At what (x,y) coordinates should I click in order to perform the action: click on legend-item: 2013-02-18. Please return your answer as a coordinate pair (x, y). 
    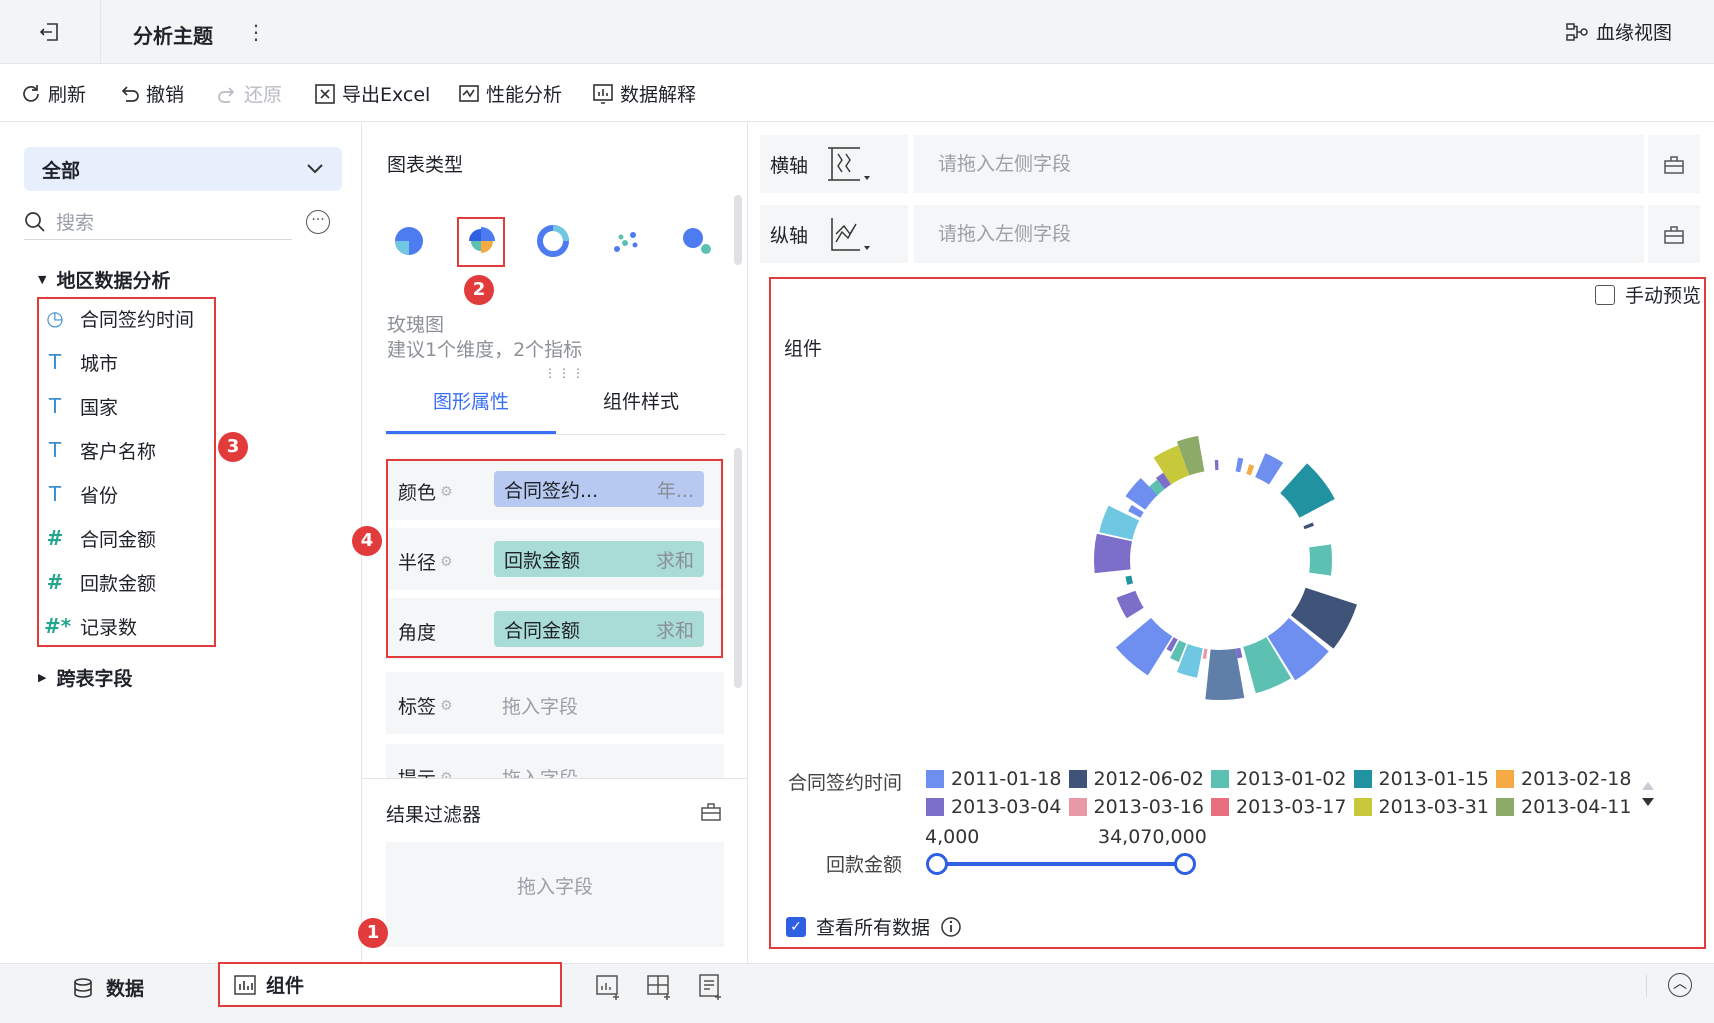
    Looking at the image, I should click on (1563, 779).